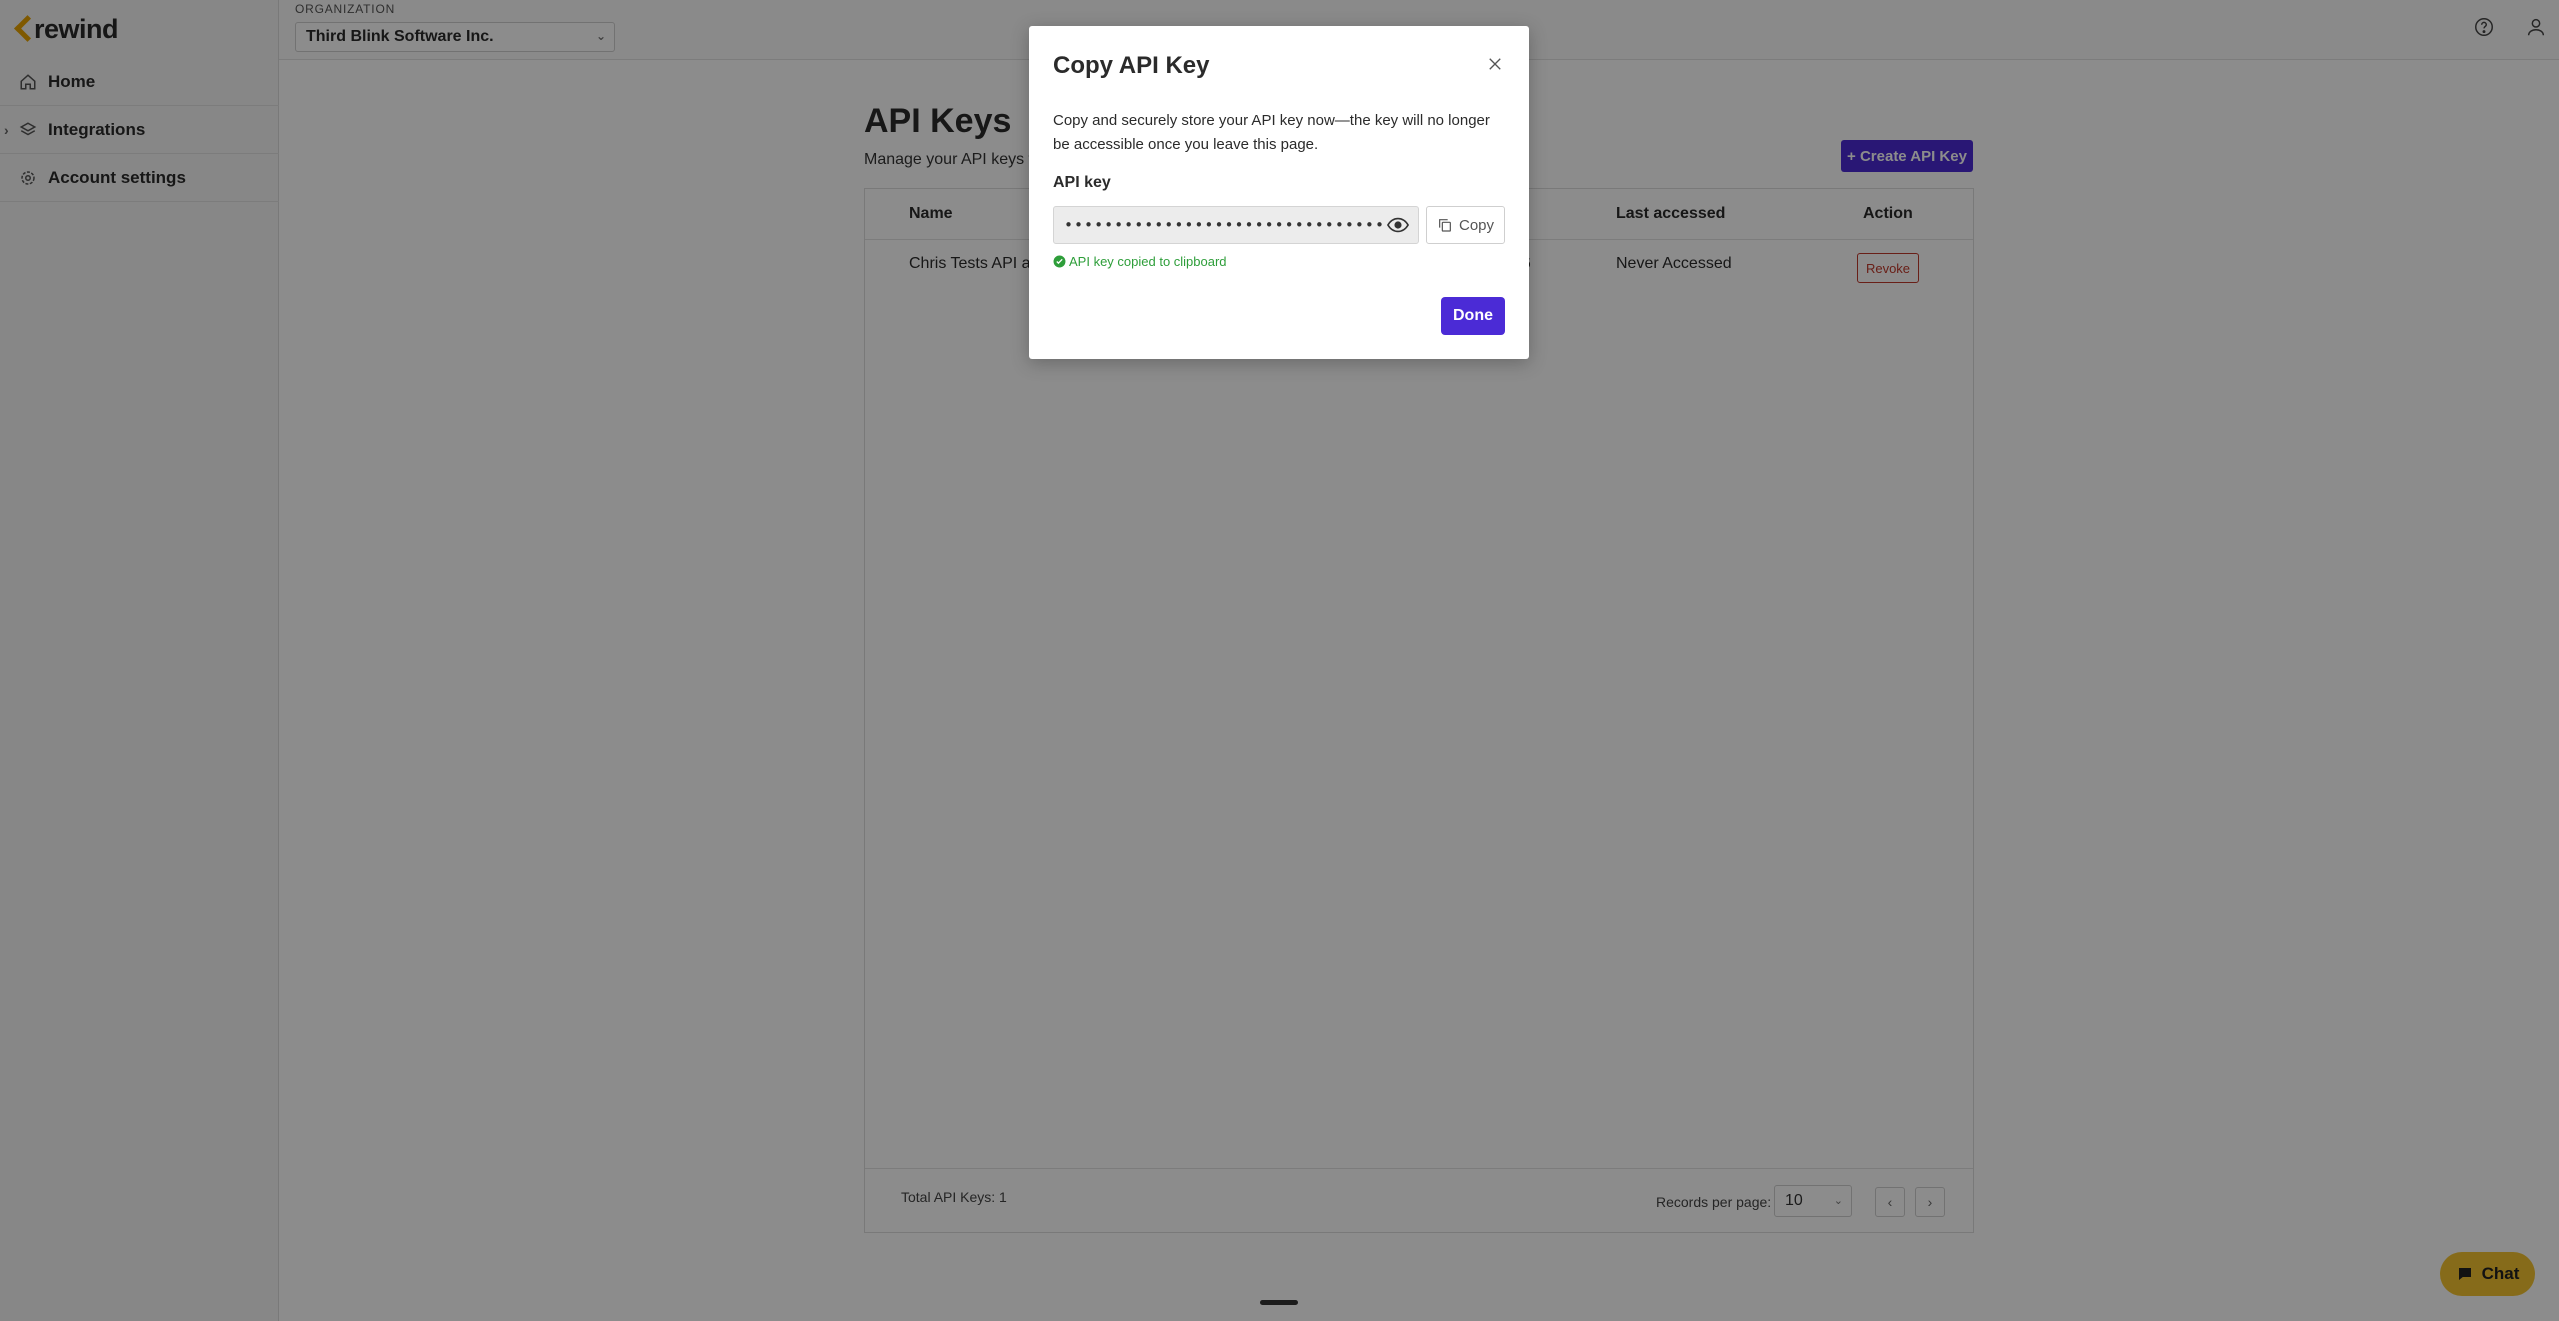  Describe the element at coordinates (1131, 65) in the screenshot. I see `dialog-title: Copy API Key` at that location.